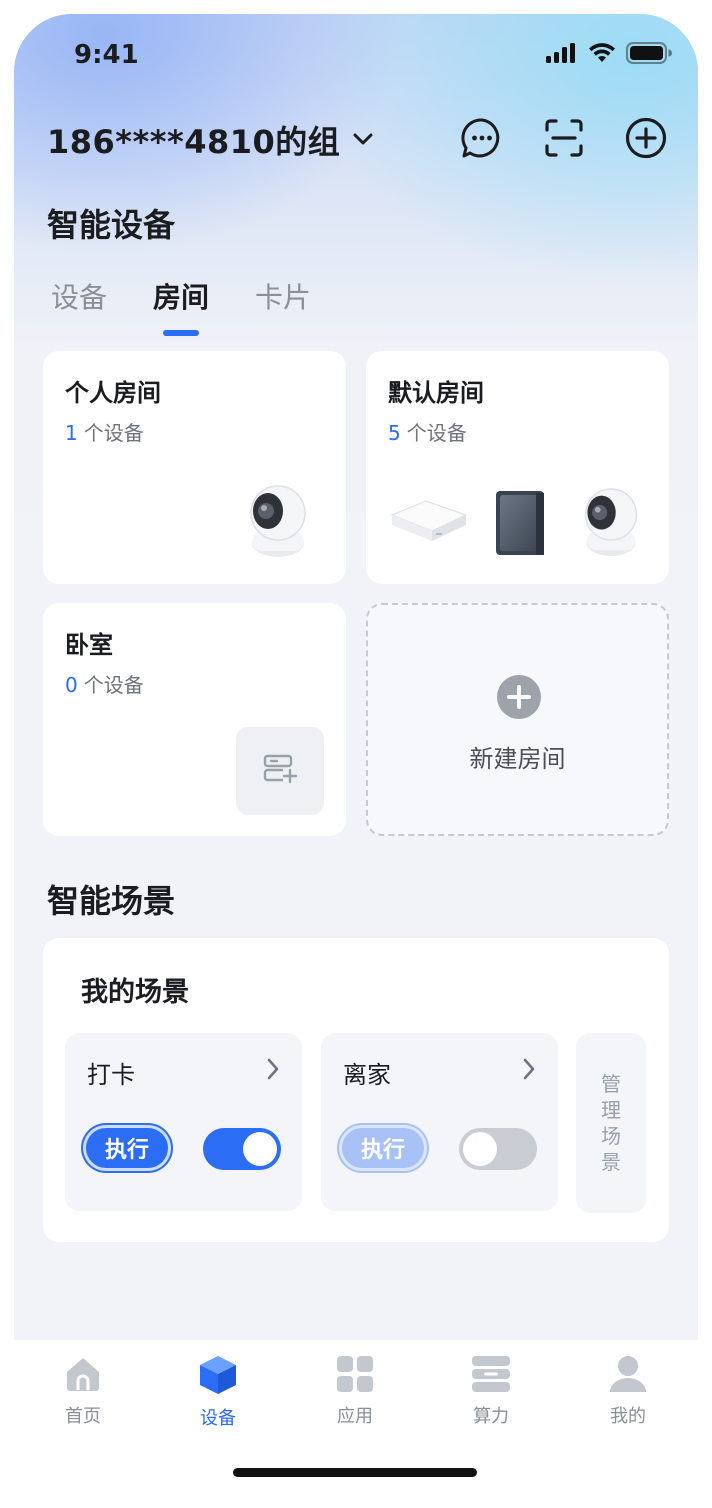 This screenshot has height=1508, width=712. Describe the element at coordinates (367, 1075) in the screenshot. I see `scene-name: 离家` at that location.